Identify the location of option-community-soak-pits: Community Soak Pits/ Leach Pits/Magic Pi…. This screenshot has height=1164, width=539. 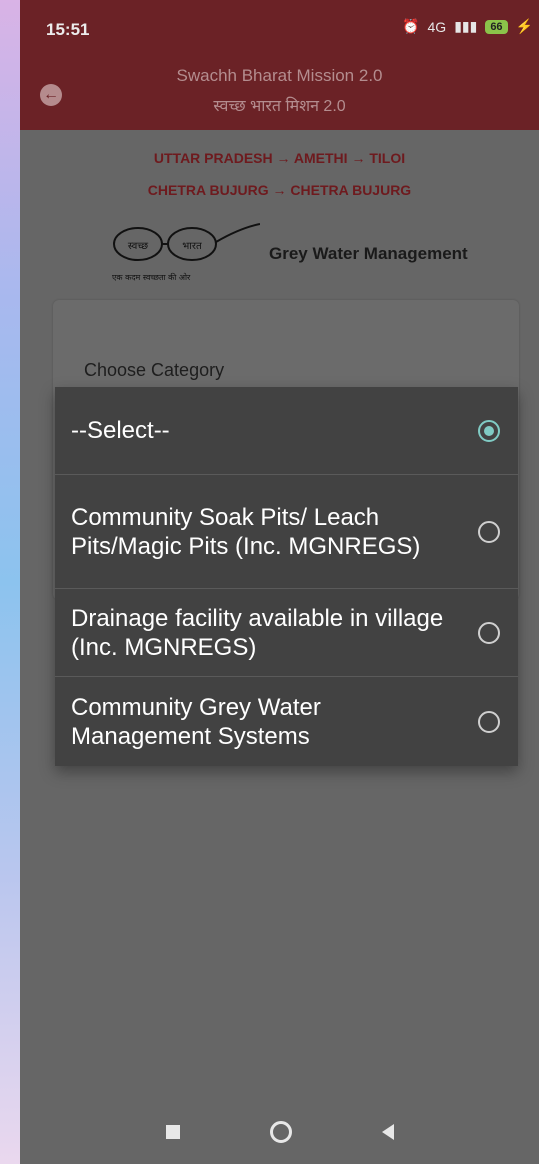
(286, 532).